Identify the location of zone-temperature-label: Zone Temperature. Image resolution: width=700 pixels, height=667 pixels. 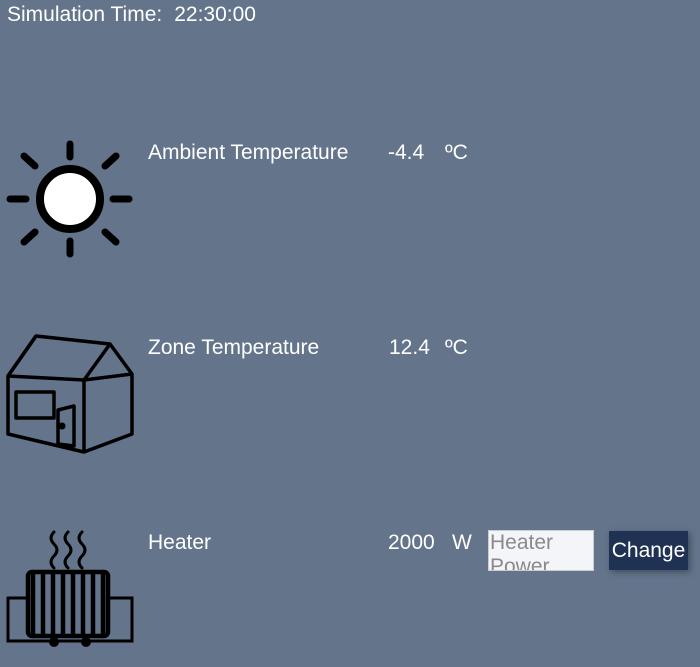
(234, 347).